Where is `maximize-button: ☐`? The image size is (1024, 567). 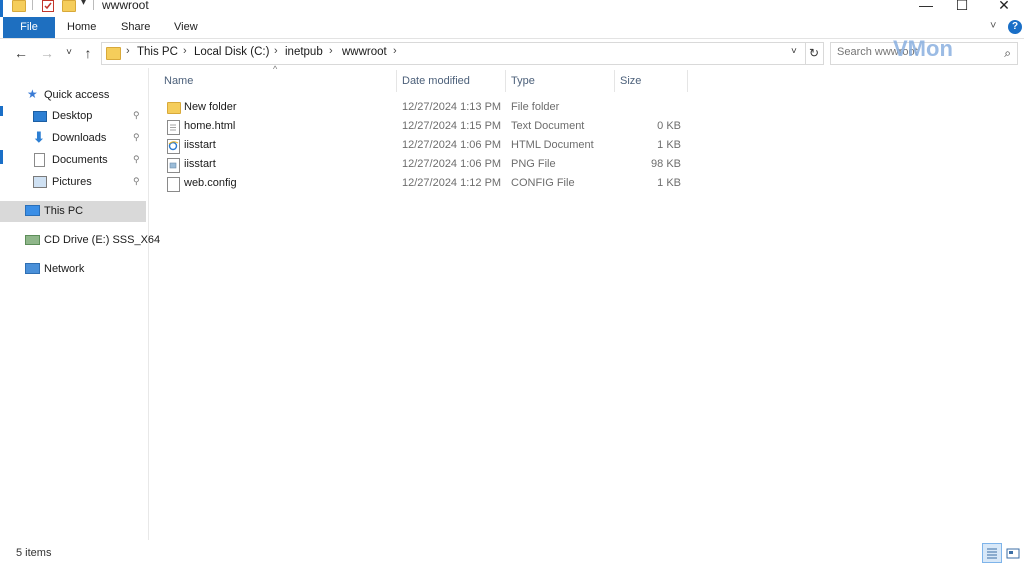
maximize-button: ☐ is located at coordinates (962, 6).